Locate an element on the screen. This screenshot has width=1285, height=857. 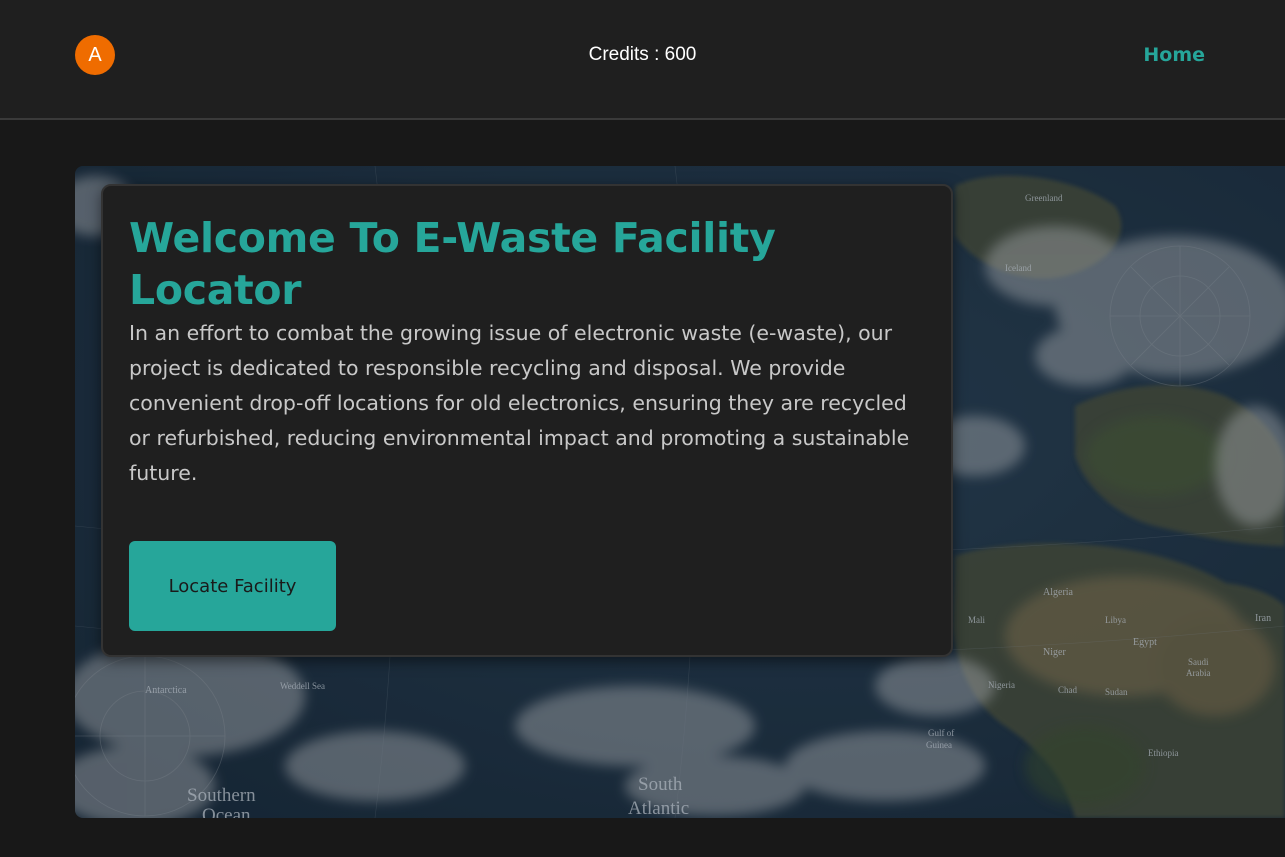
map-label-libya: Libya is located at coordinates (1115, 620).